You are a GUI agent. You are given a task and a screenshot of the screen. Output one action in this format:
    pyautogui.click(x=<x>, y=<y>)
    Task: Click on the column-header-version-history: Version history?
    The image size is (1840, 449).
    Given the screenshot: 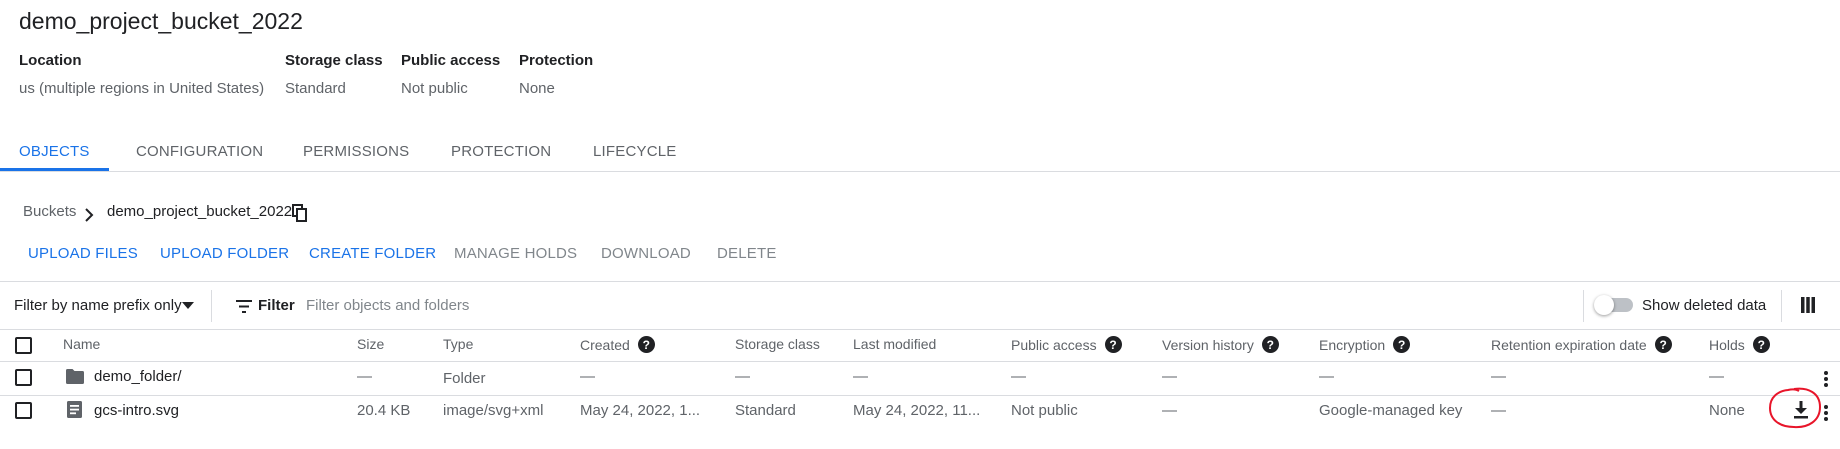 What is the action you would take?
    pyautogui.click(x=1220, y=344)
    